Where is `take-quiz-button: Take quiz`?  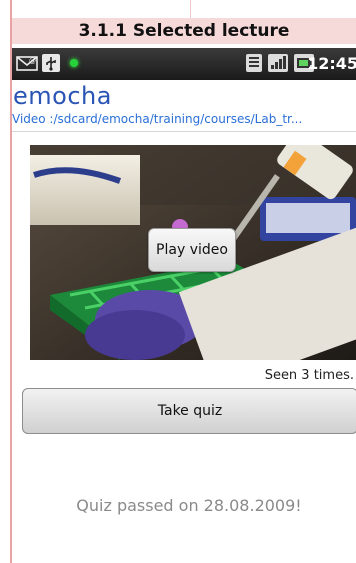 take-quiz-button: Take quiz is located at coordinates (189, 411).